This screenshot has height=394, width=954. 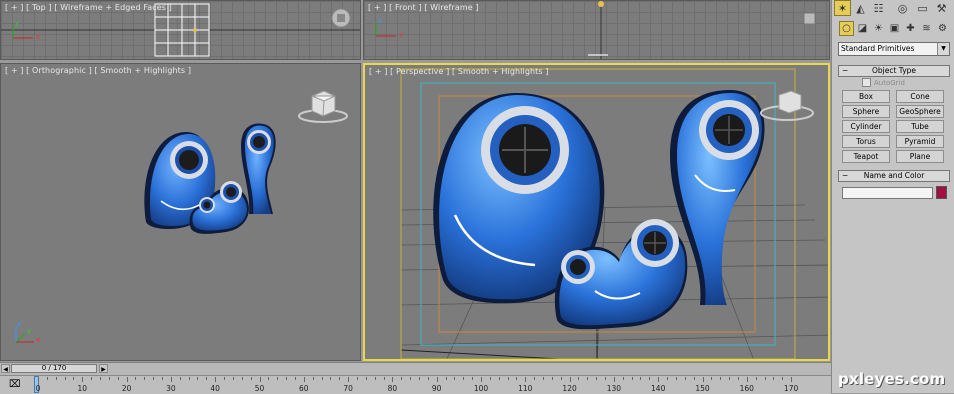 What do you see at coordinates (943, 49) in the screenshot?
I see `chevron-down-icon: ▼` at bounding box center [943, 49].